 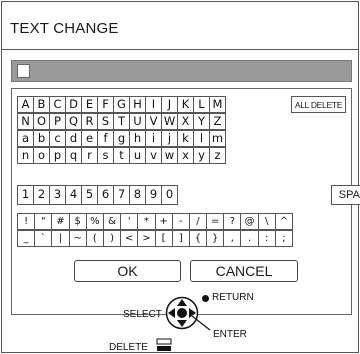 I want to click on letter-key: s, so click(x=105, y=155).